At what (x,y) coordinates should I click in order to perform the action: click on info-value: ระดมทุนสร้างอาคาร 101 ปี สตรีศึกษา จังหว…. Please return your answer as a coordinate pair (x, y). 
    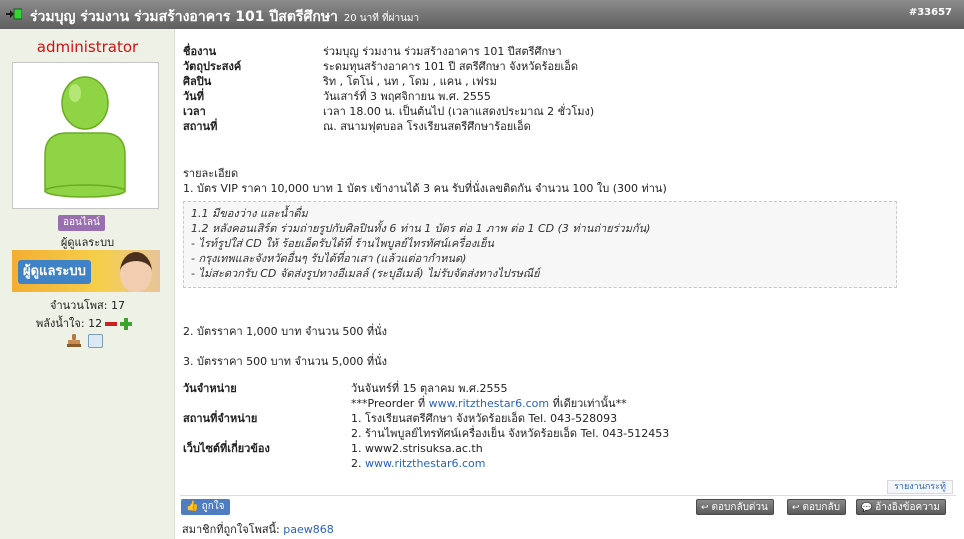
    Looking at the image, I should click on (451, 66).